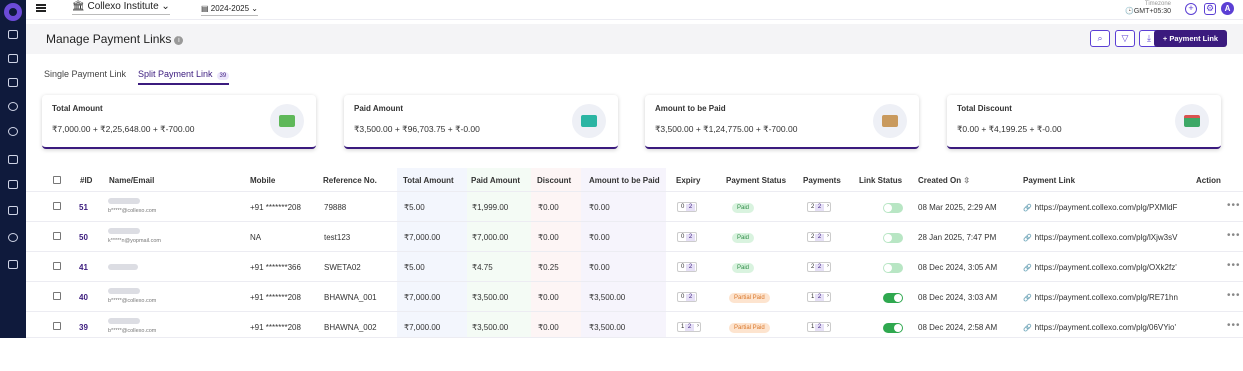  Describe the element at coordinates (86, 180) in the screenshot. I see `col-id: #ID` at that location.